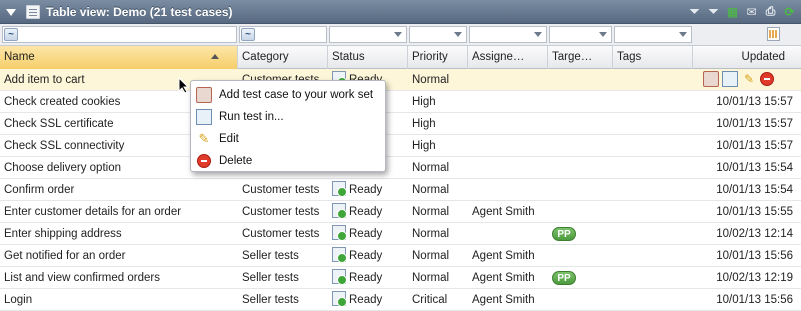  I want to click on collapse-icon, so click(11, 12).